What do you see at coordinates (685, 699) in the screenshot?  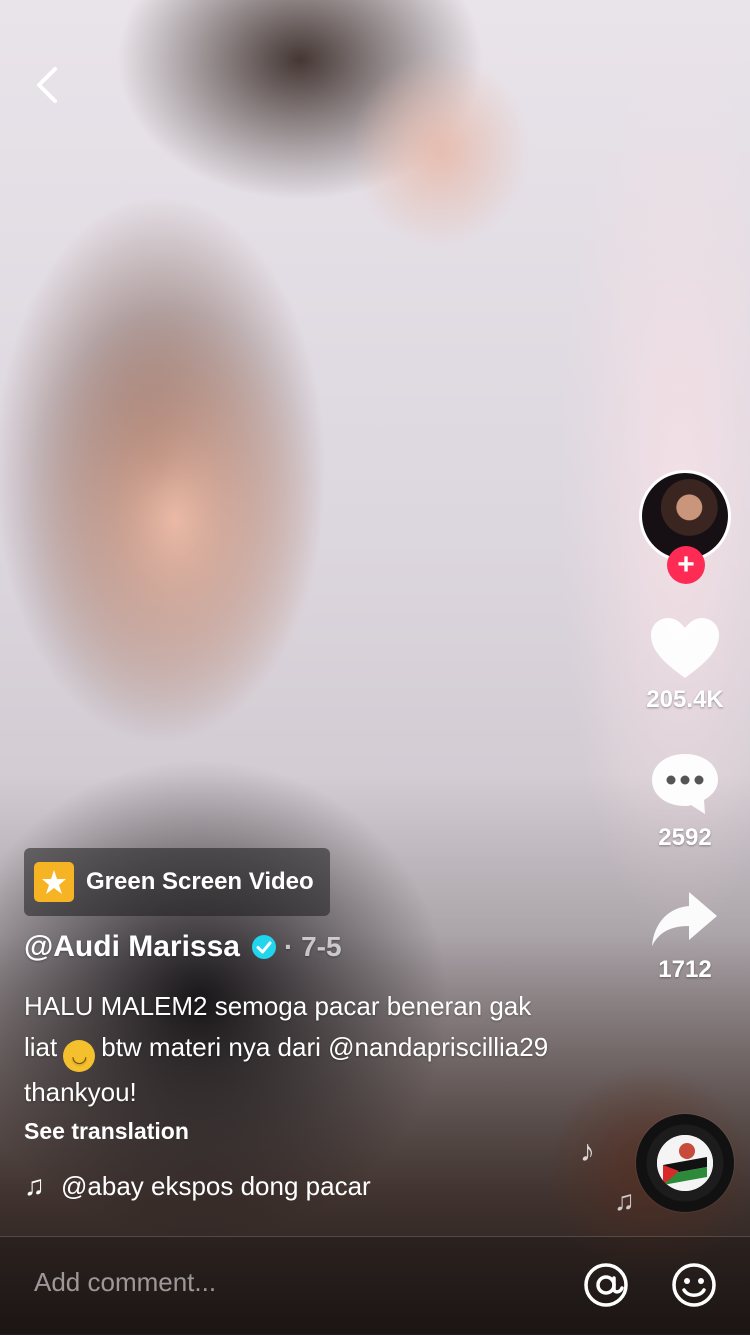 I see `like-count: 205.4K` at bounding box center [685, 699].